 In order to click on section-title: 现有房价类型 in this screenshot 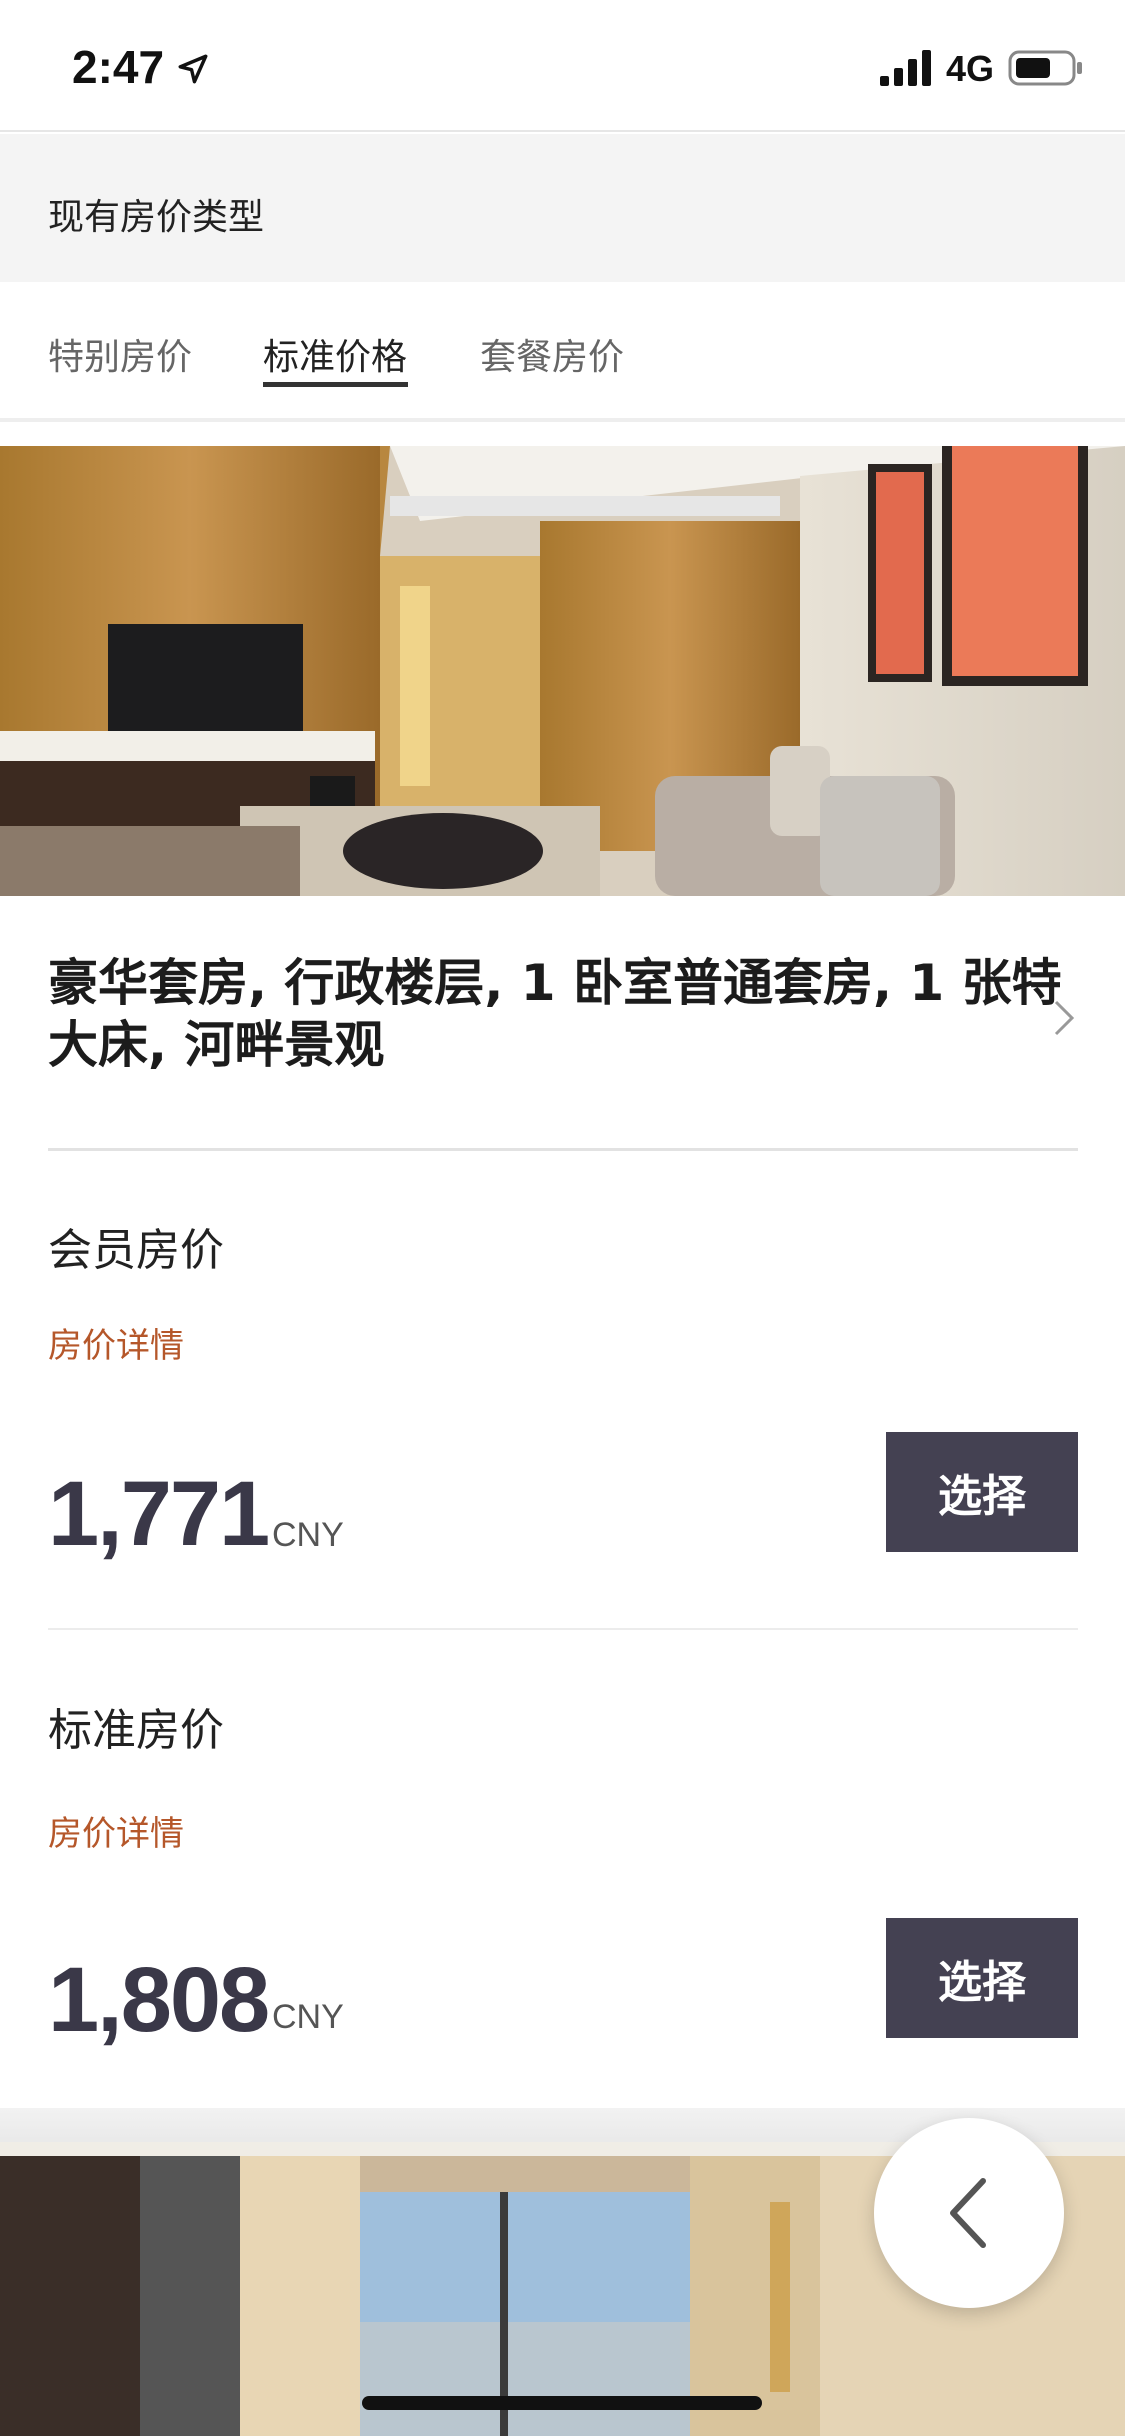, I will do `click(156, 217)`.